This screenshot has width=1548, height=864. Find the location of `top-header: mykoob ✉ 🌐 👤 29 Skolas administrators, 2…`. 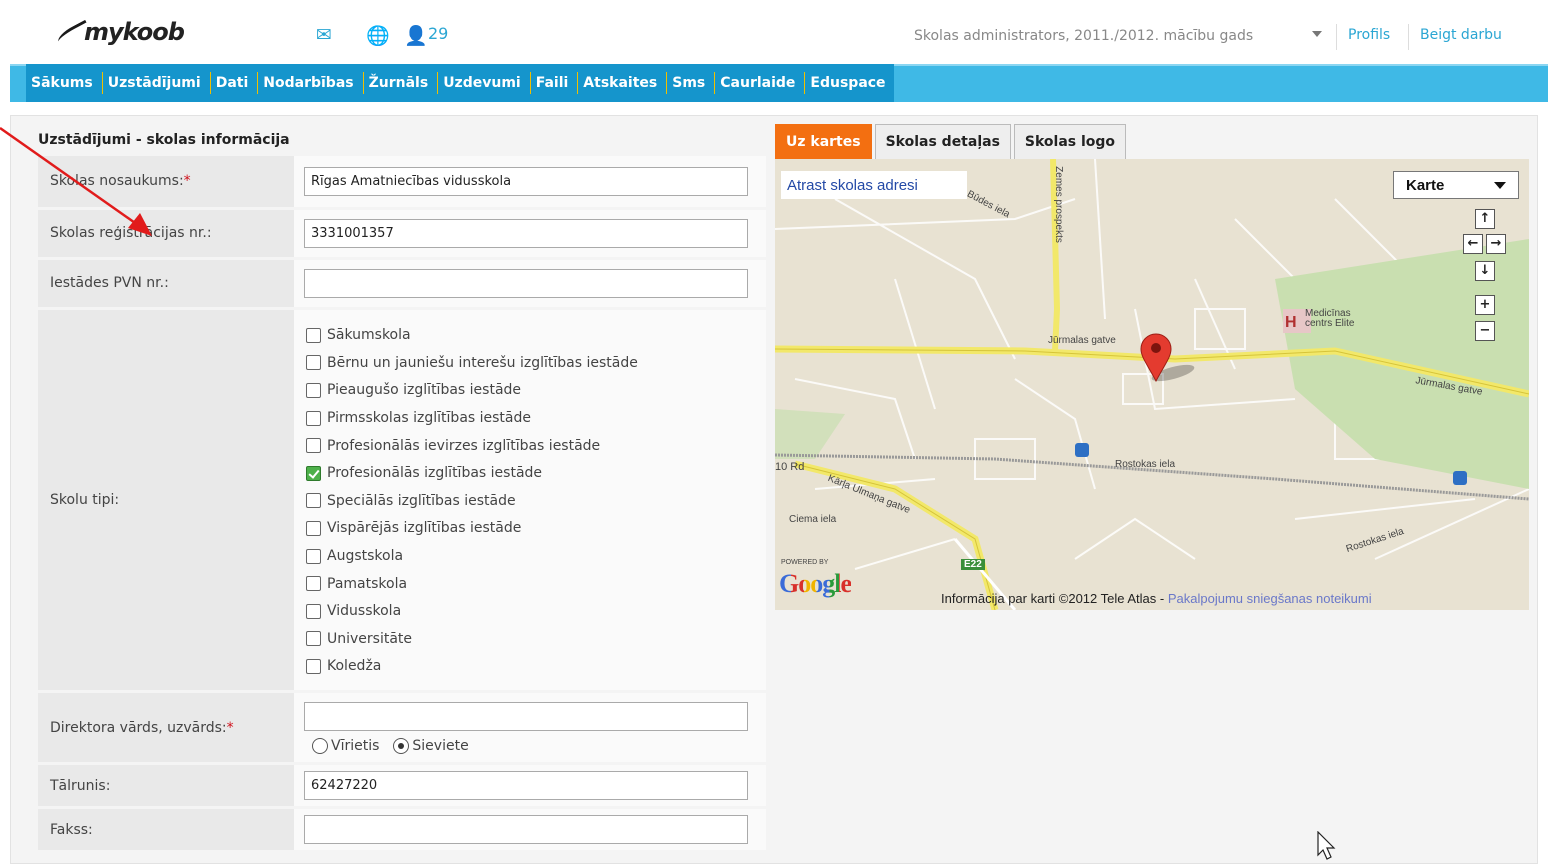

top-header: mykoob ✉ 🌐 👤 29 Skolas administrators, 2… is located at coordinates (774, 32).